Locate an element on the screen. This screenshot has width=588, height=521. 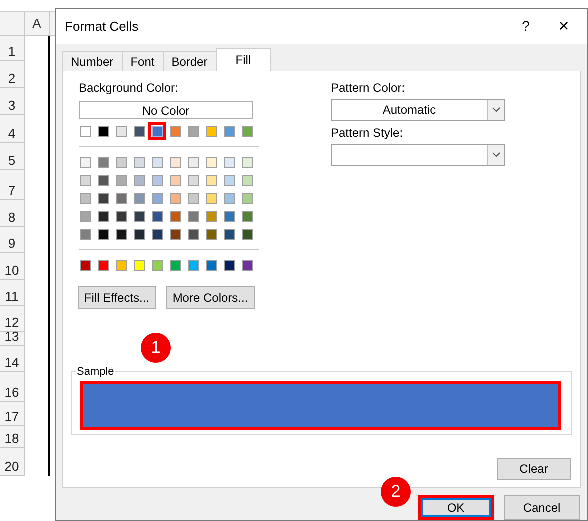
field-label: Pattern Style: is located at coordinates (367, 133).